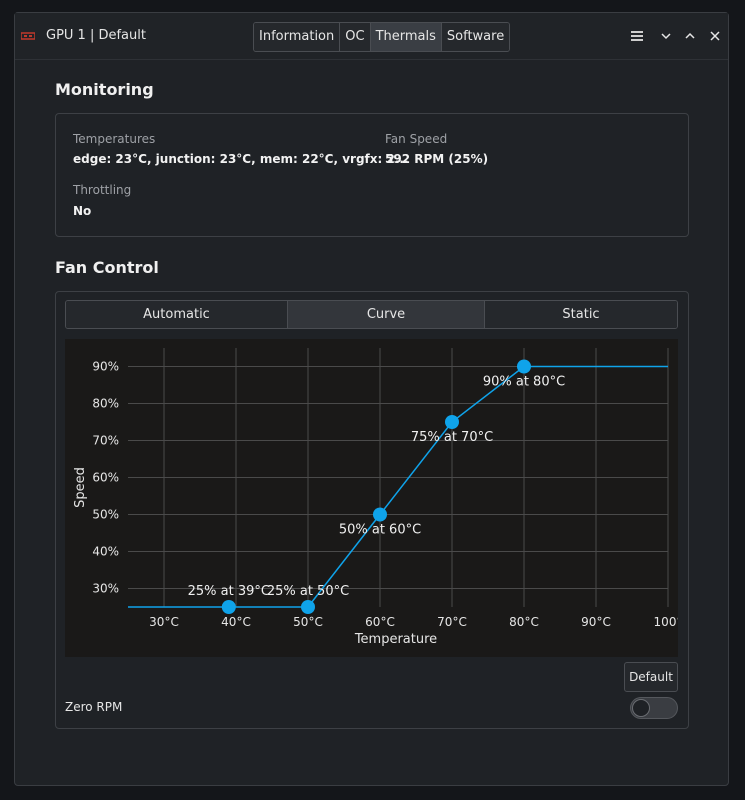  What do you see at coordinates (380, 622) in the screenshot?
I see `x-tick-label: 60°C` at bounding box center [380, 622].